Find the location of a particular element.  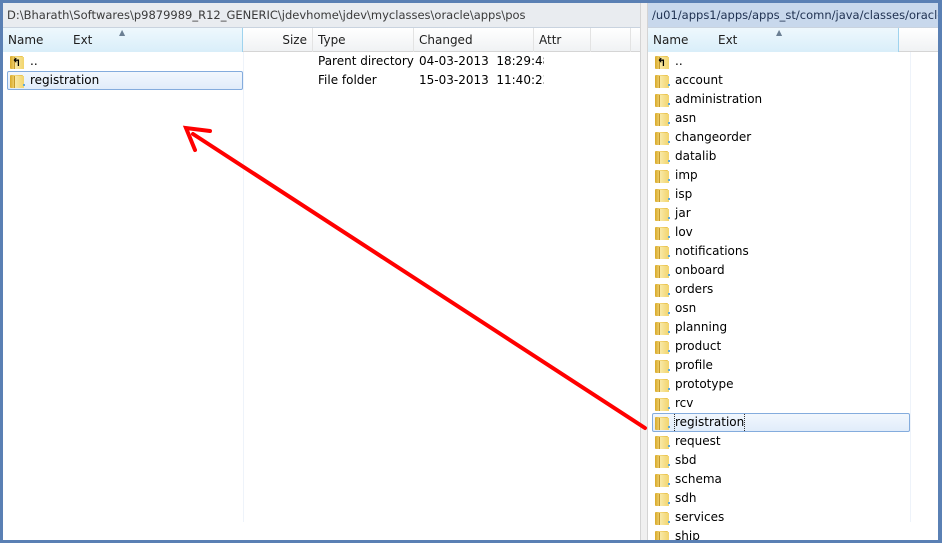

list-item-profile: profile is located at coordinates (793, 365).